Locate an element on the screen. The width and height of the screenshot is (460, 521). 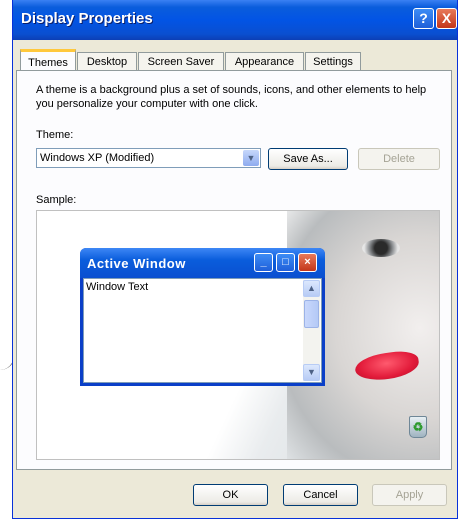
theme-select: Windows XP (Modified) ▼ is located at coordinates (148, 158).